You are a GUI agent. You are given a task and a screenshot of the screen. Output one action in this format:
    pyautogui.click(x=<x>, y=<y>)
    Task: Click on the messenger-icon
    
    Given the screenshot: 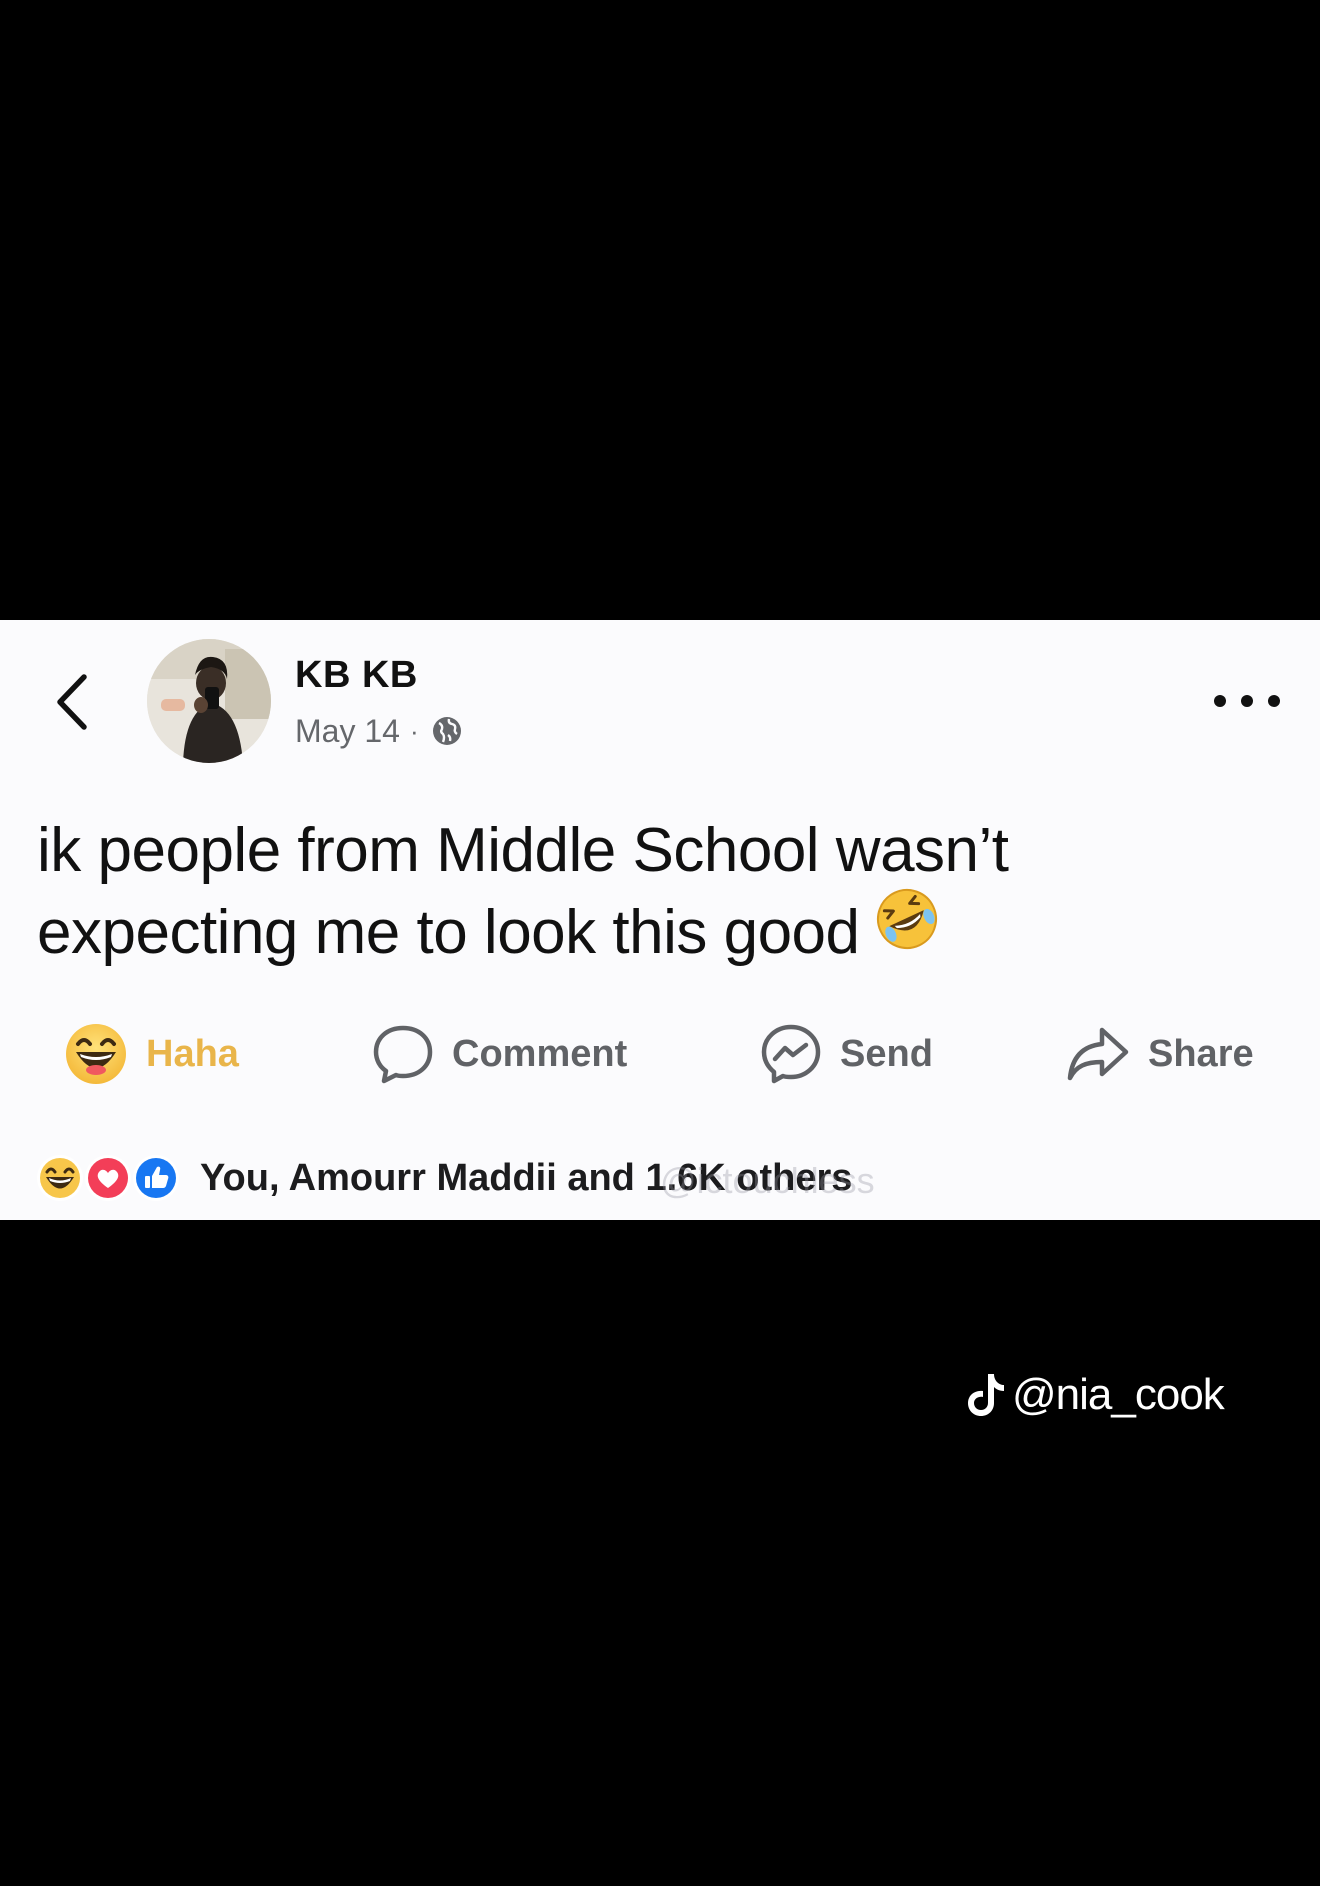 What is the action you would take?
    pyautogui.click(x=791, y=1054)
    